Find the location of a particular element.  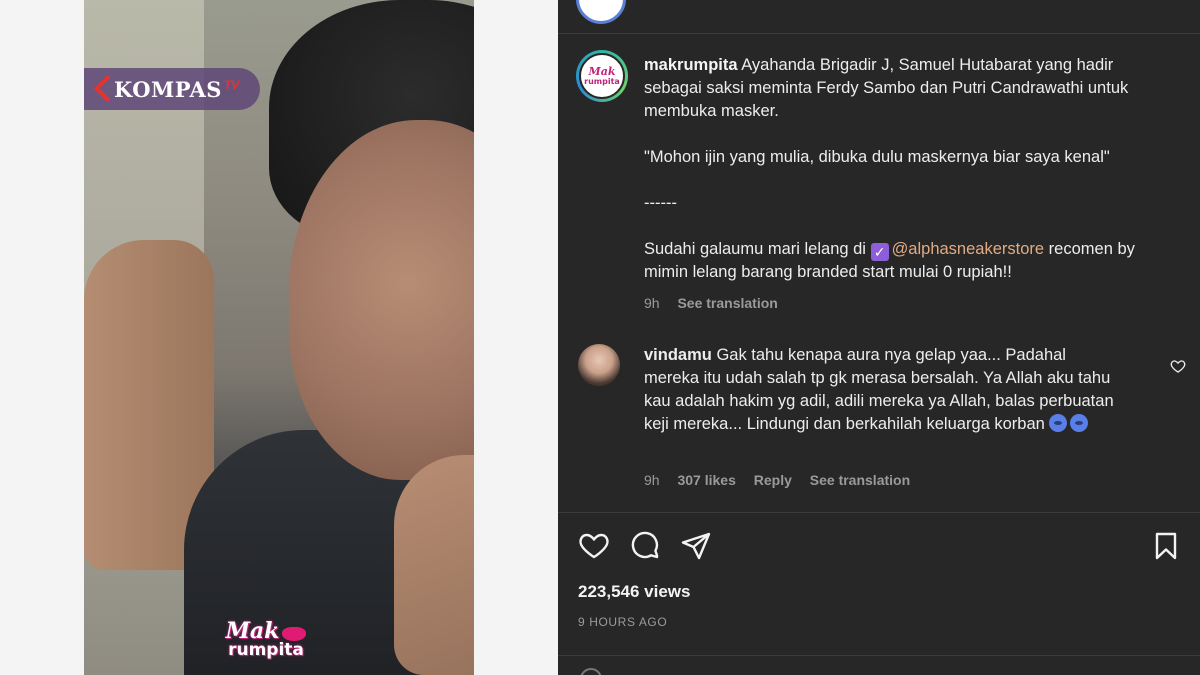

caption-see-translation: See translation is located at coordinates (727, 303).